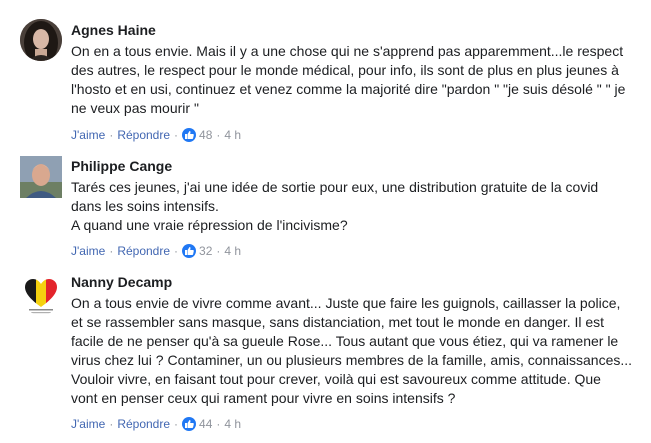 This screenshot has width=651, height=443. I want to click on comment-author: Philippe Cange, so click(121, 166).